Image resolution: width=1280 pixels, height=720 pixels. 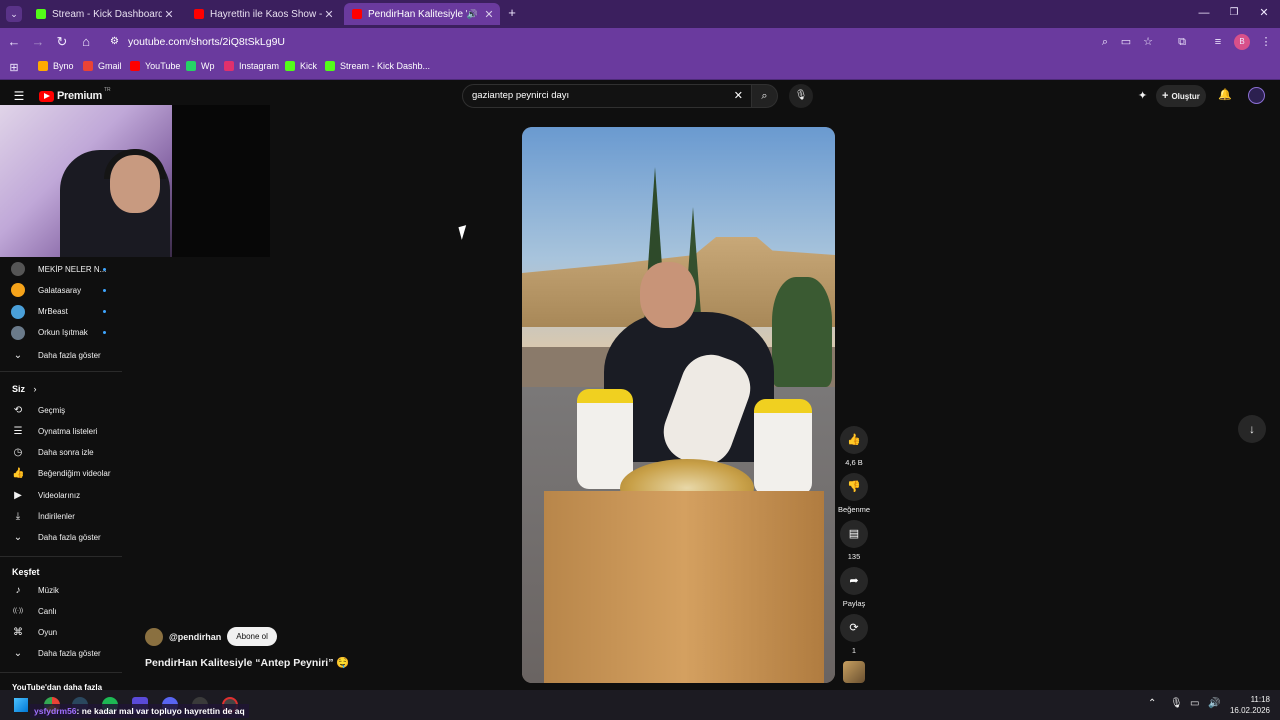 I want to click on subscription-item: Galatasaray, so click(x=61, y=290).